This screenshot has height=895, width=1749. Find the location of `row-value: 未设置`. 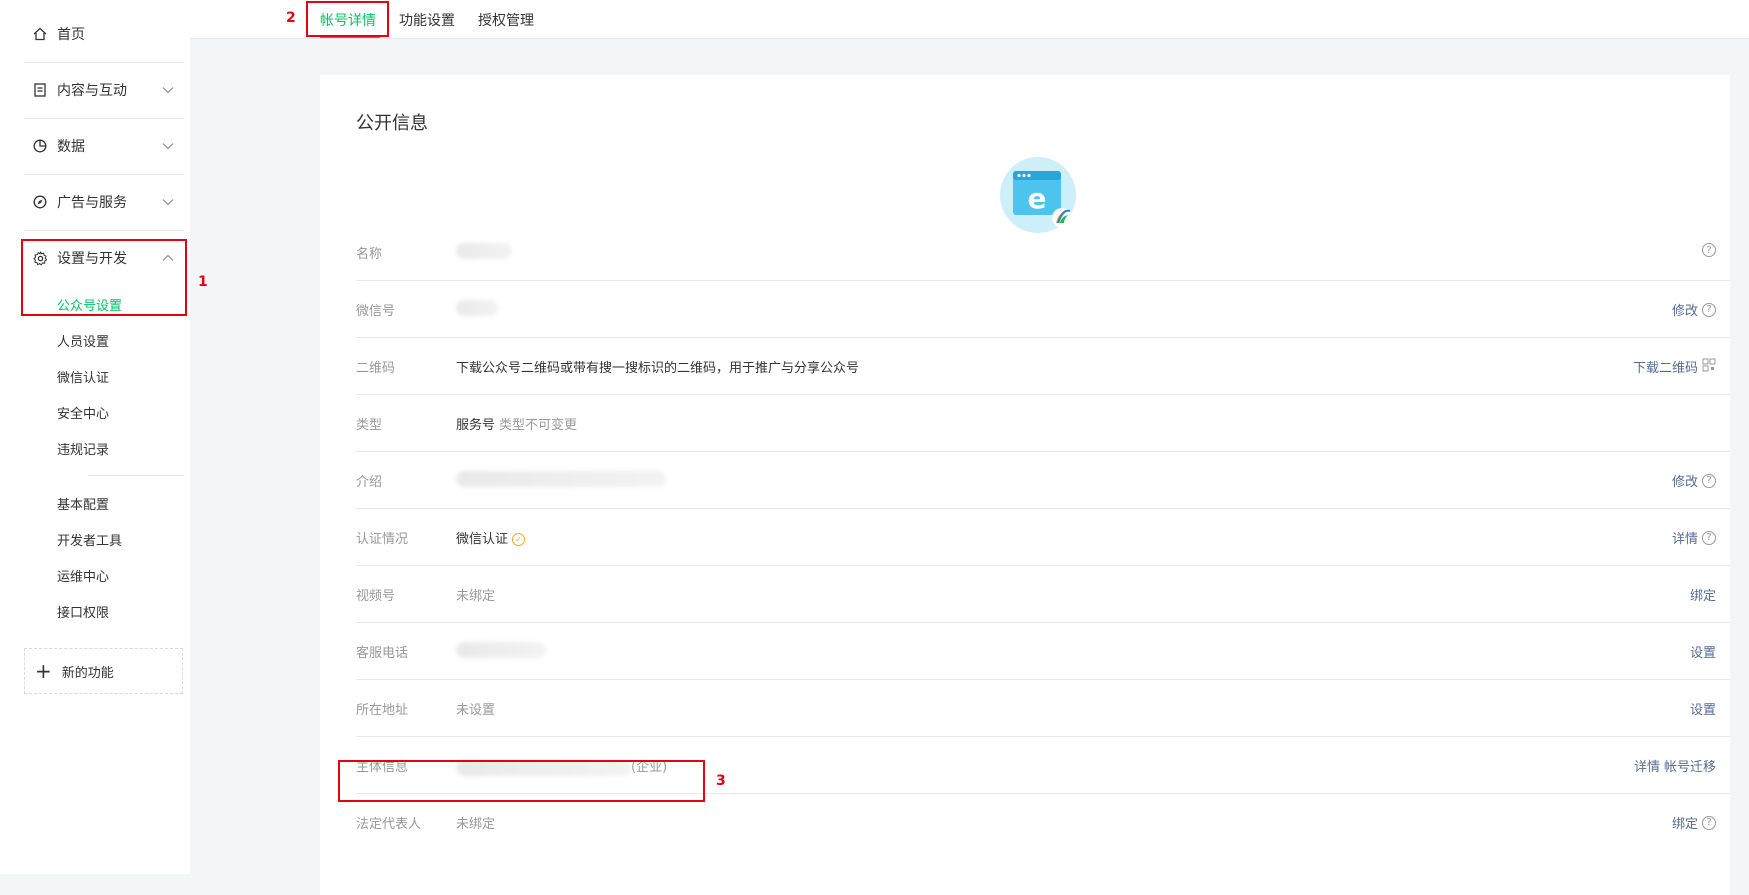

row-value: 未设置 is located at coordinates (476, 710).